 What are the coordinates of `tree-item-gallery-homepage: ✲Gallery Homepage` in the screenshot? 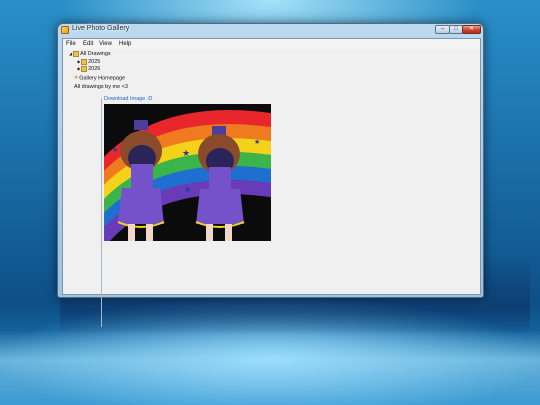 It's located at (99, 78).